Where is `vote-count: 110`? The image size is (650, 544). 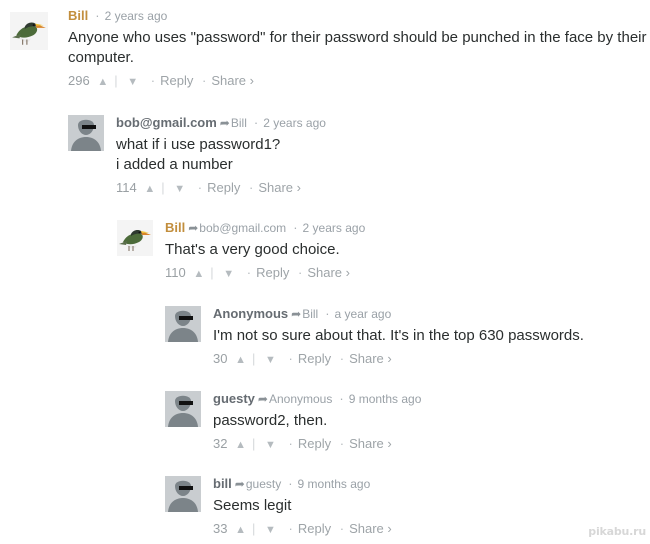 vote-count: 110 is located at coordinates (175, 272).